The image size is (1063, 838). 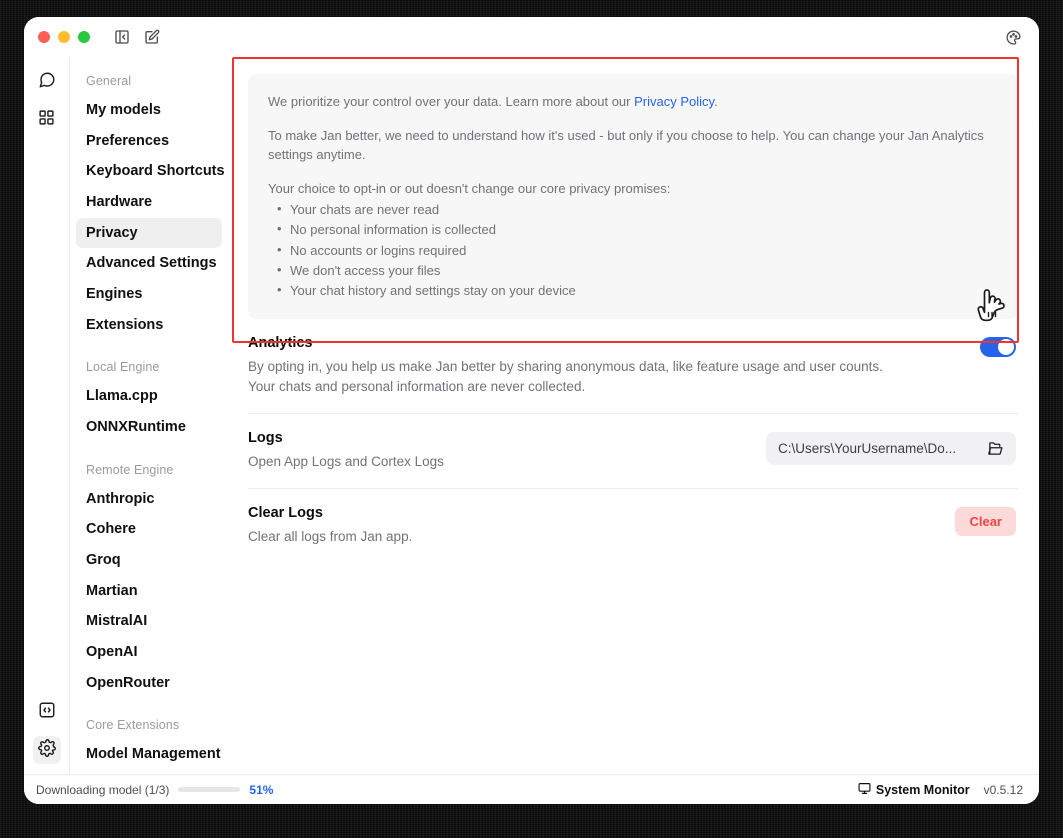 I want to click on list-item: No personal information is collected, so click(x=637, y=229).